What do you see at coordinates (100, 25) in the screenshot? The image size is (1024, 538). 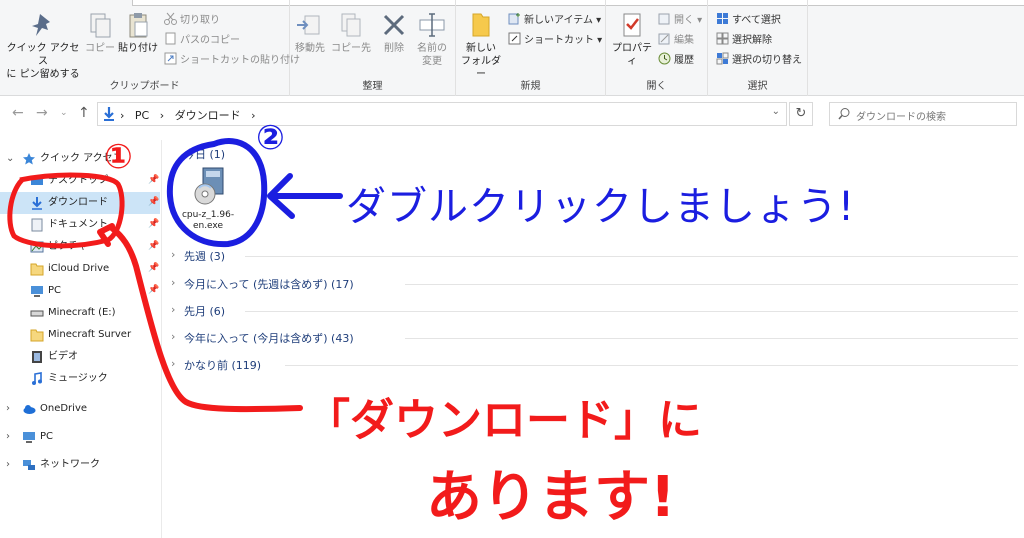 I see `copy-icon` at bounding box center [100, 25].